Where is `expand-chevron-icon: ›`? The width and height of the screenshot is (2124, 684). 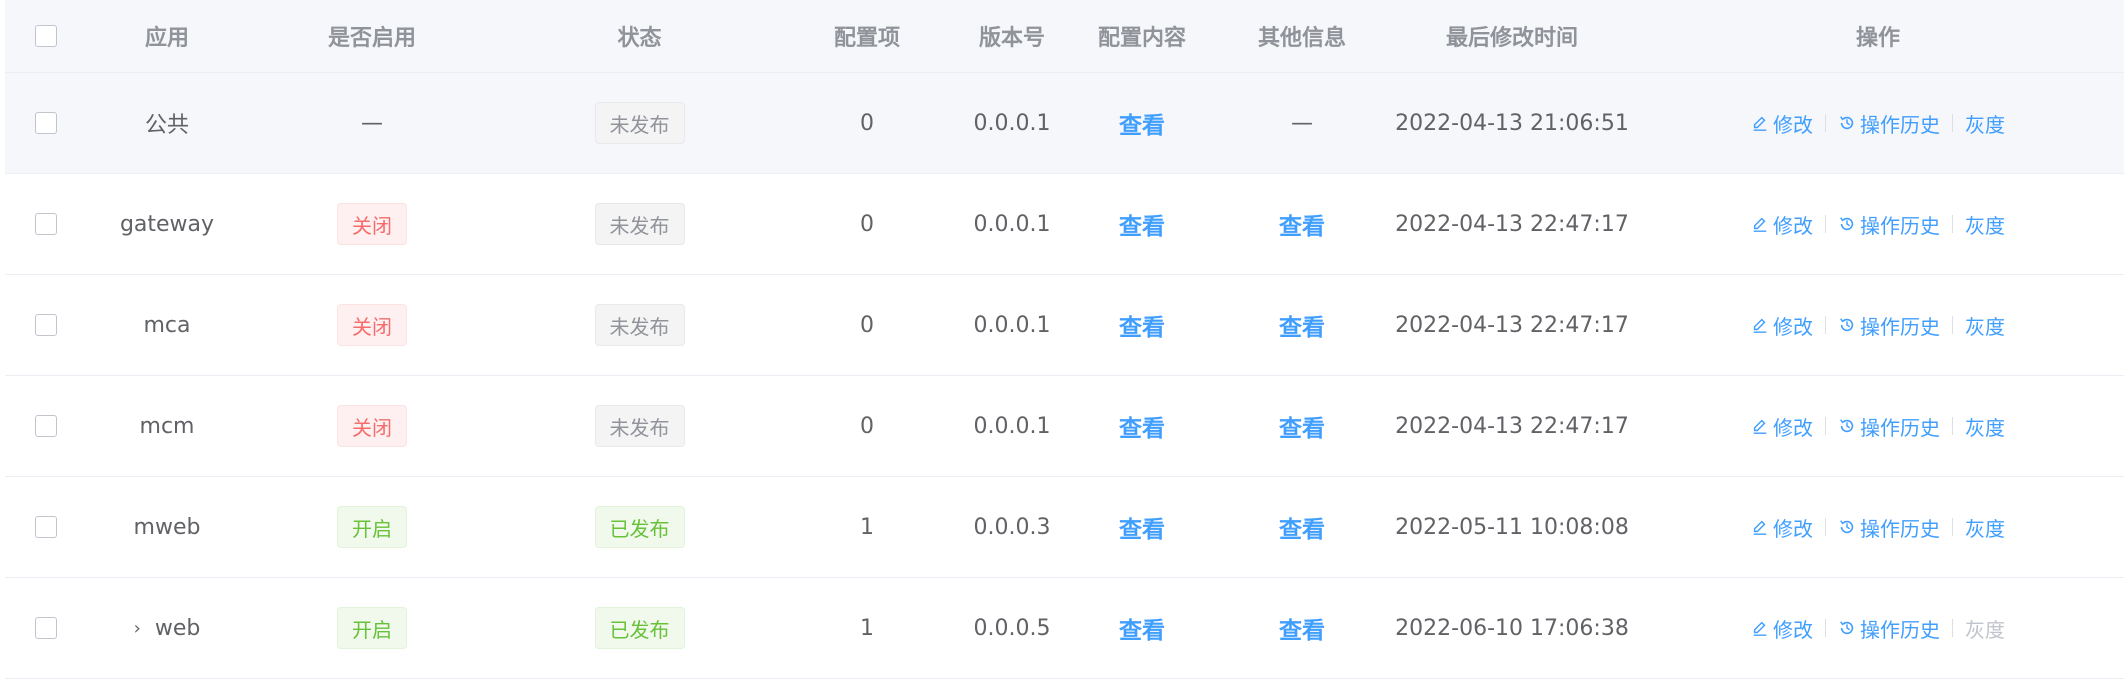 expand-chevron-icon: › is located at coordinates (137, 628).